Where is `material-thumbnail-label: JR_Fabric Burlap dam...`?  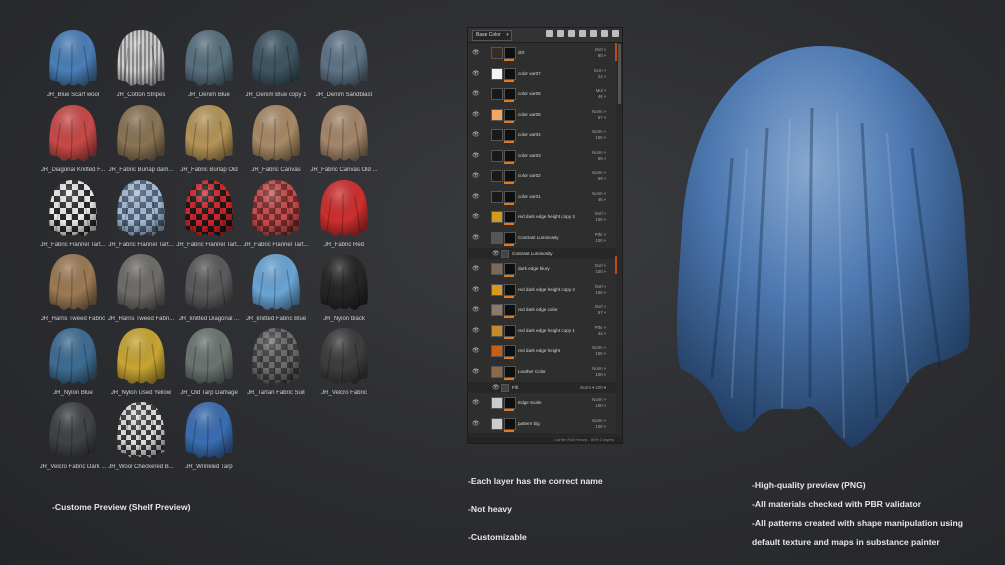
material-thumbnail-label: JR_Fabric Burlap dam... is located at coordinates (141, 170).